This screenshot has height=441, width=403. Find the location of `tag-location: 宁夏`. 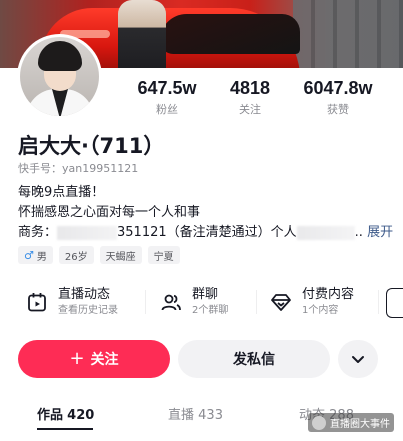

tag-location: 宁夏 is located at coordinates (163, 255).